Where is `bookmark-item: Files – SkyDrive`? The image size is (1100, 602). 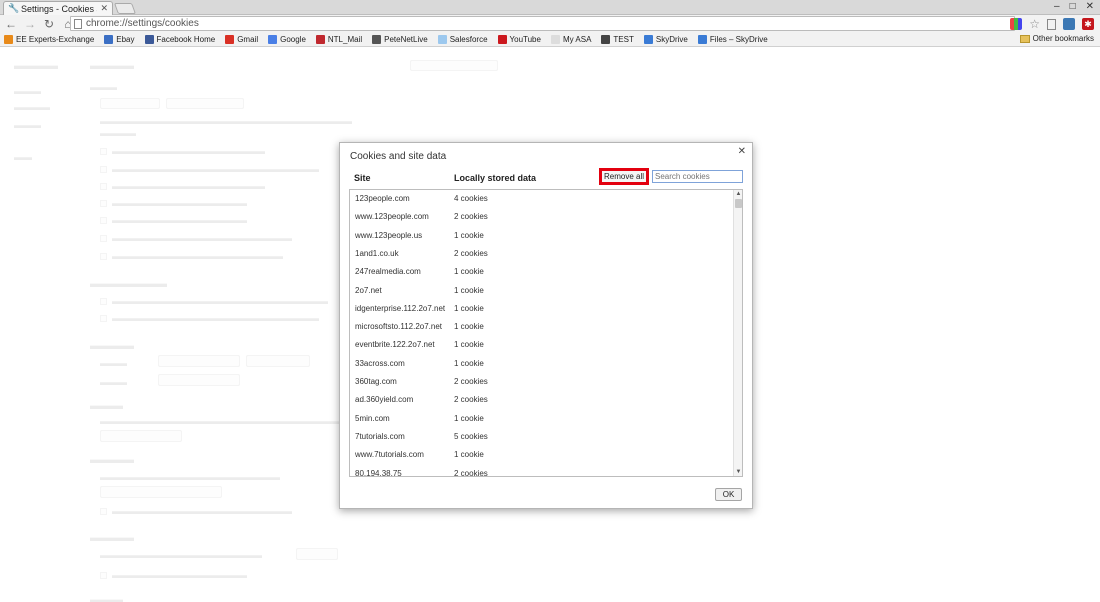 bookmark-item: Files – SkyDrive is located at coordinates (732, 39).